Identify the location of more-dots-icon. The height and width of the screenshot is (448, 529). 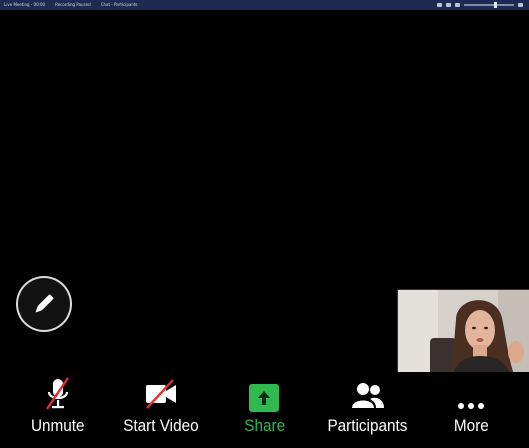
(471, 406).